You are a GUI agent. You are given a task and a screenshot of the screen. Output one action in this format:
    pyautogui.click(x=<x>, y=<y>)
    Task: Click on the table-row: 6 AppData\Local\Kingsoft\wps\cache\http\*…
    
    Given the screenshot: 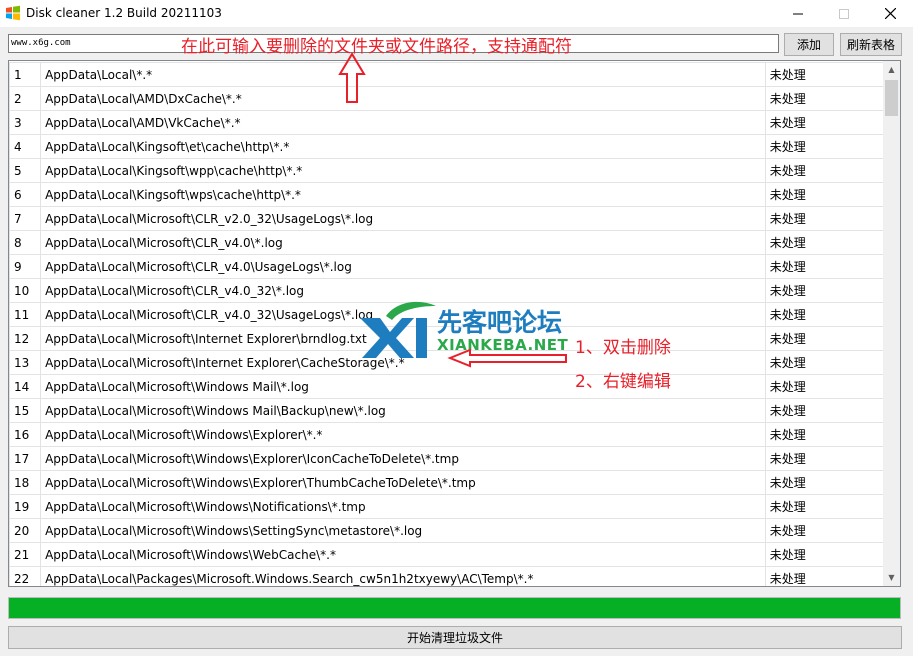 What is the action you would take?
    pyautogui.click(x=447, y=194)
    